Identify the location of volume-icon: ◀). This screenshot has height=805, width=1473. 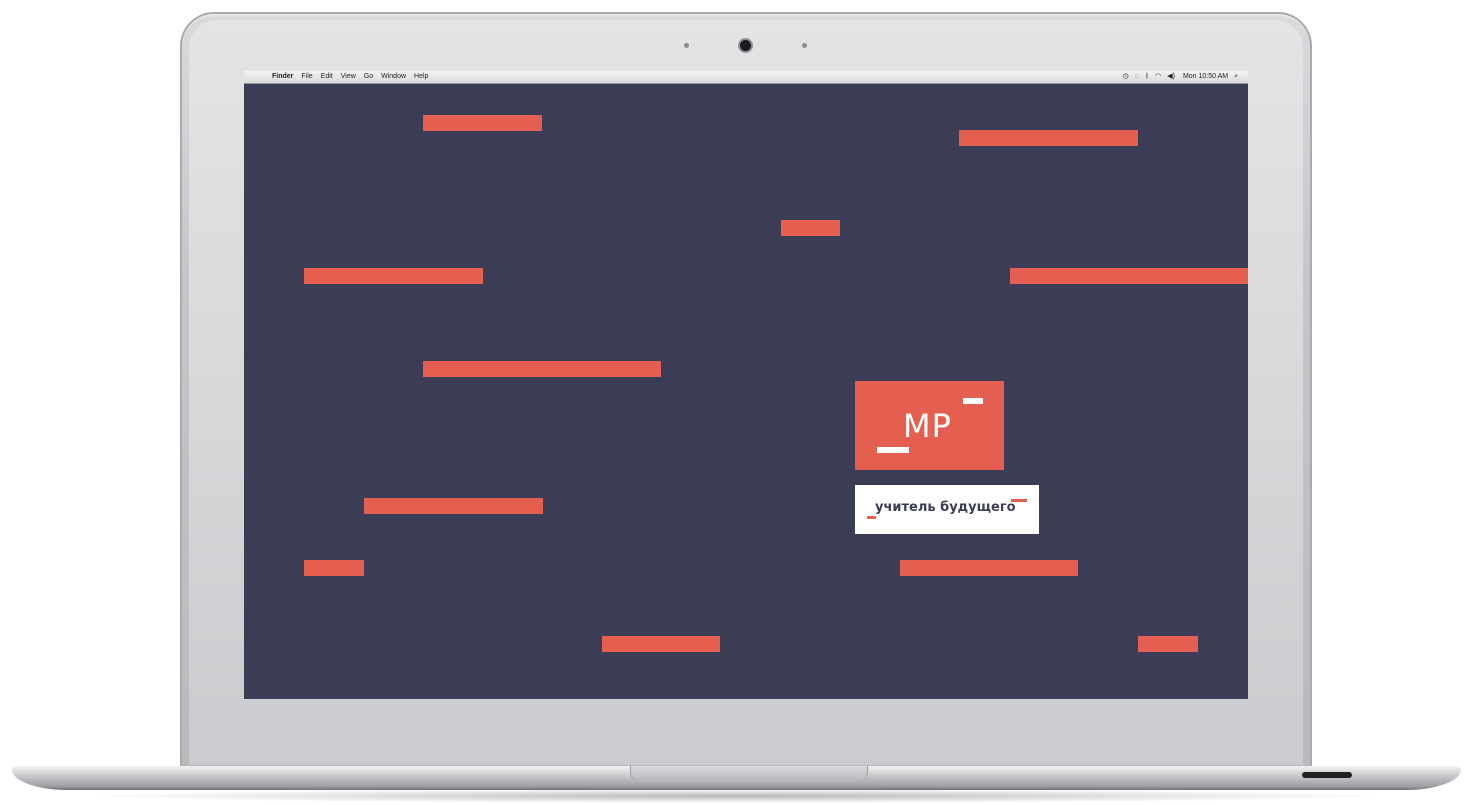
(1171, 77).